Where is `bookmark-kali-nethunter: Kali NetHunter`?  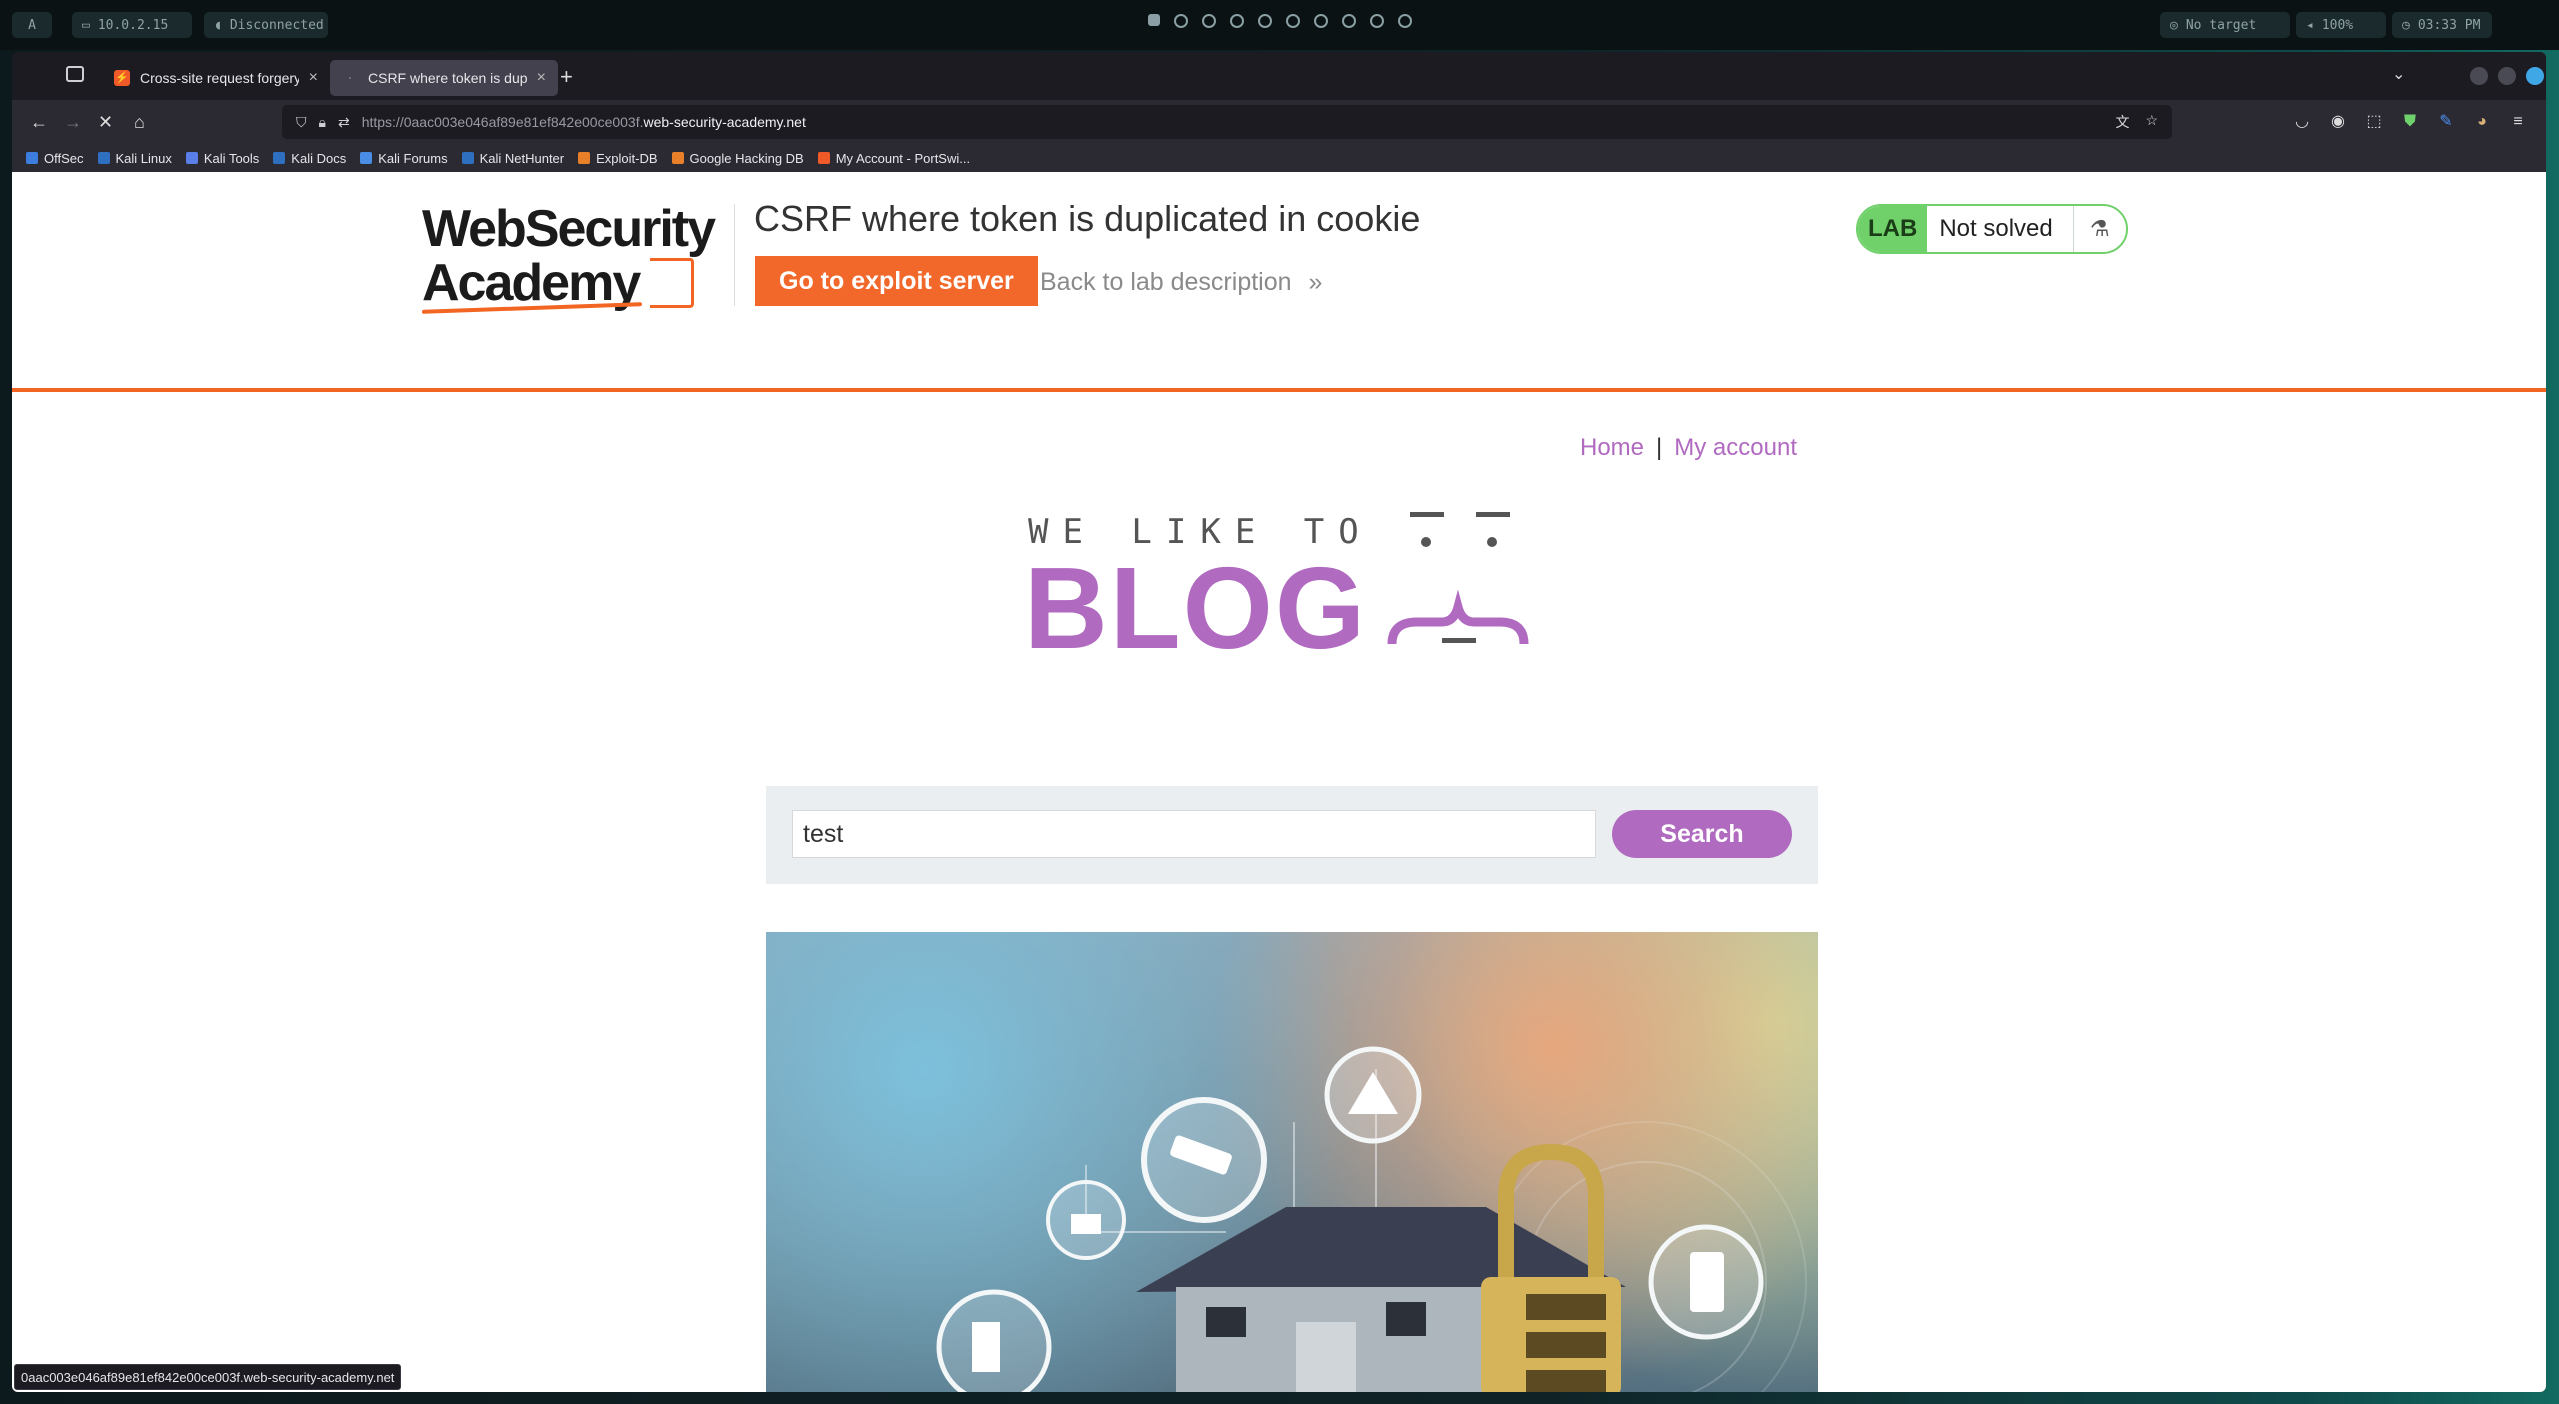
bookmark-kali-nethunter: Kali NetHunter is located at coordinates (513, 158).